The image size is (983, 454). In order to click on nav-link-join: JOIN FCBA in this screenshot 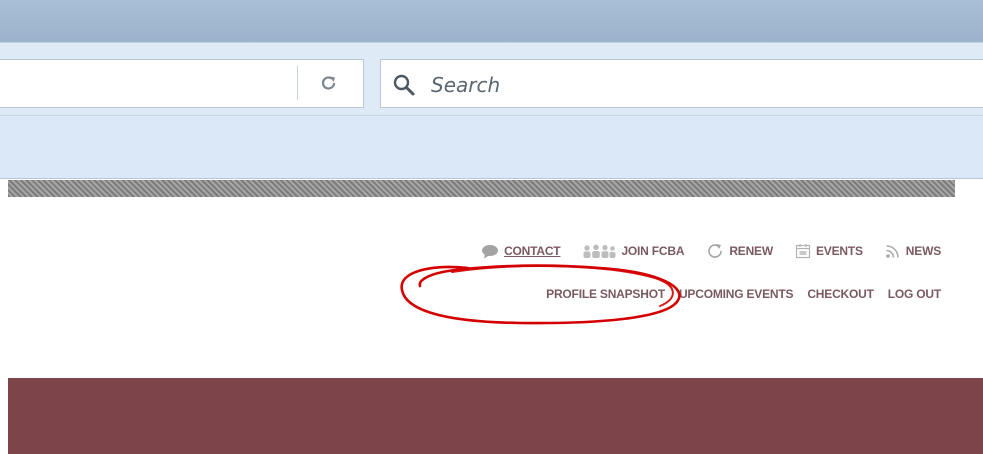, I will do `click(633, 251)`.